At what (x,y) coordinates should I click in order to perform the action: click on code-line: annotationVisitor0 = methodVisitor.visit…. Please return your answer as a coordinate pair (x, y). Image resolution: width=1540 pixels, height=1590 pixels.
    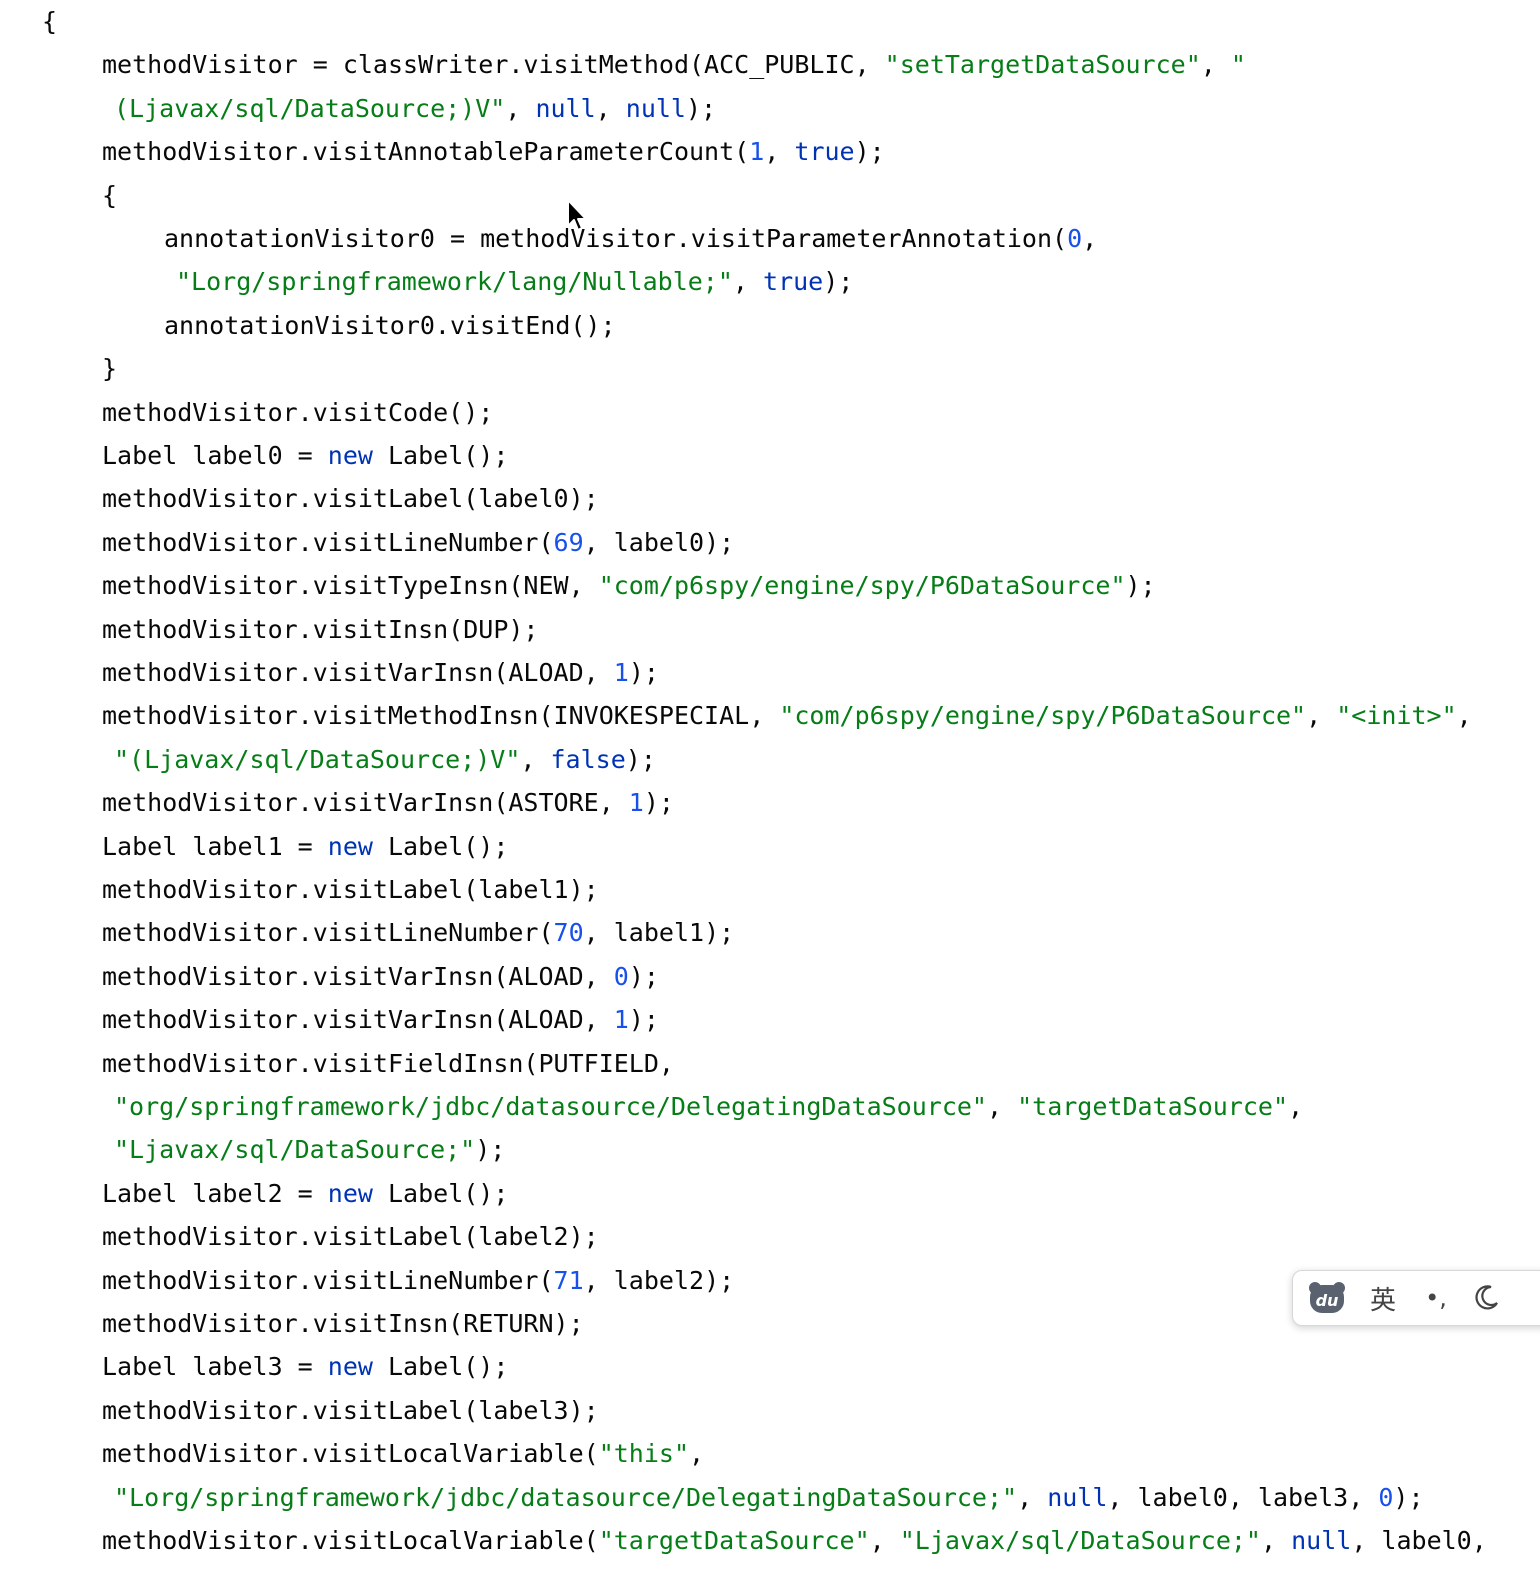
    Looking at the image, I should click on (630, 238).